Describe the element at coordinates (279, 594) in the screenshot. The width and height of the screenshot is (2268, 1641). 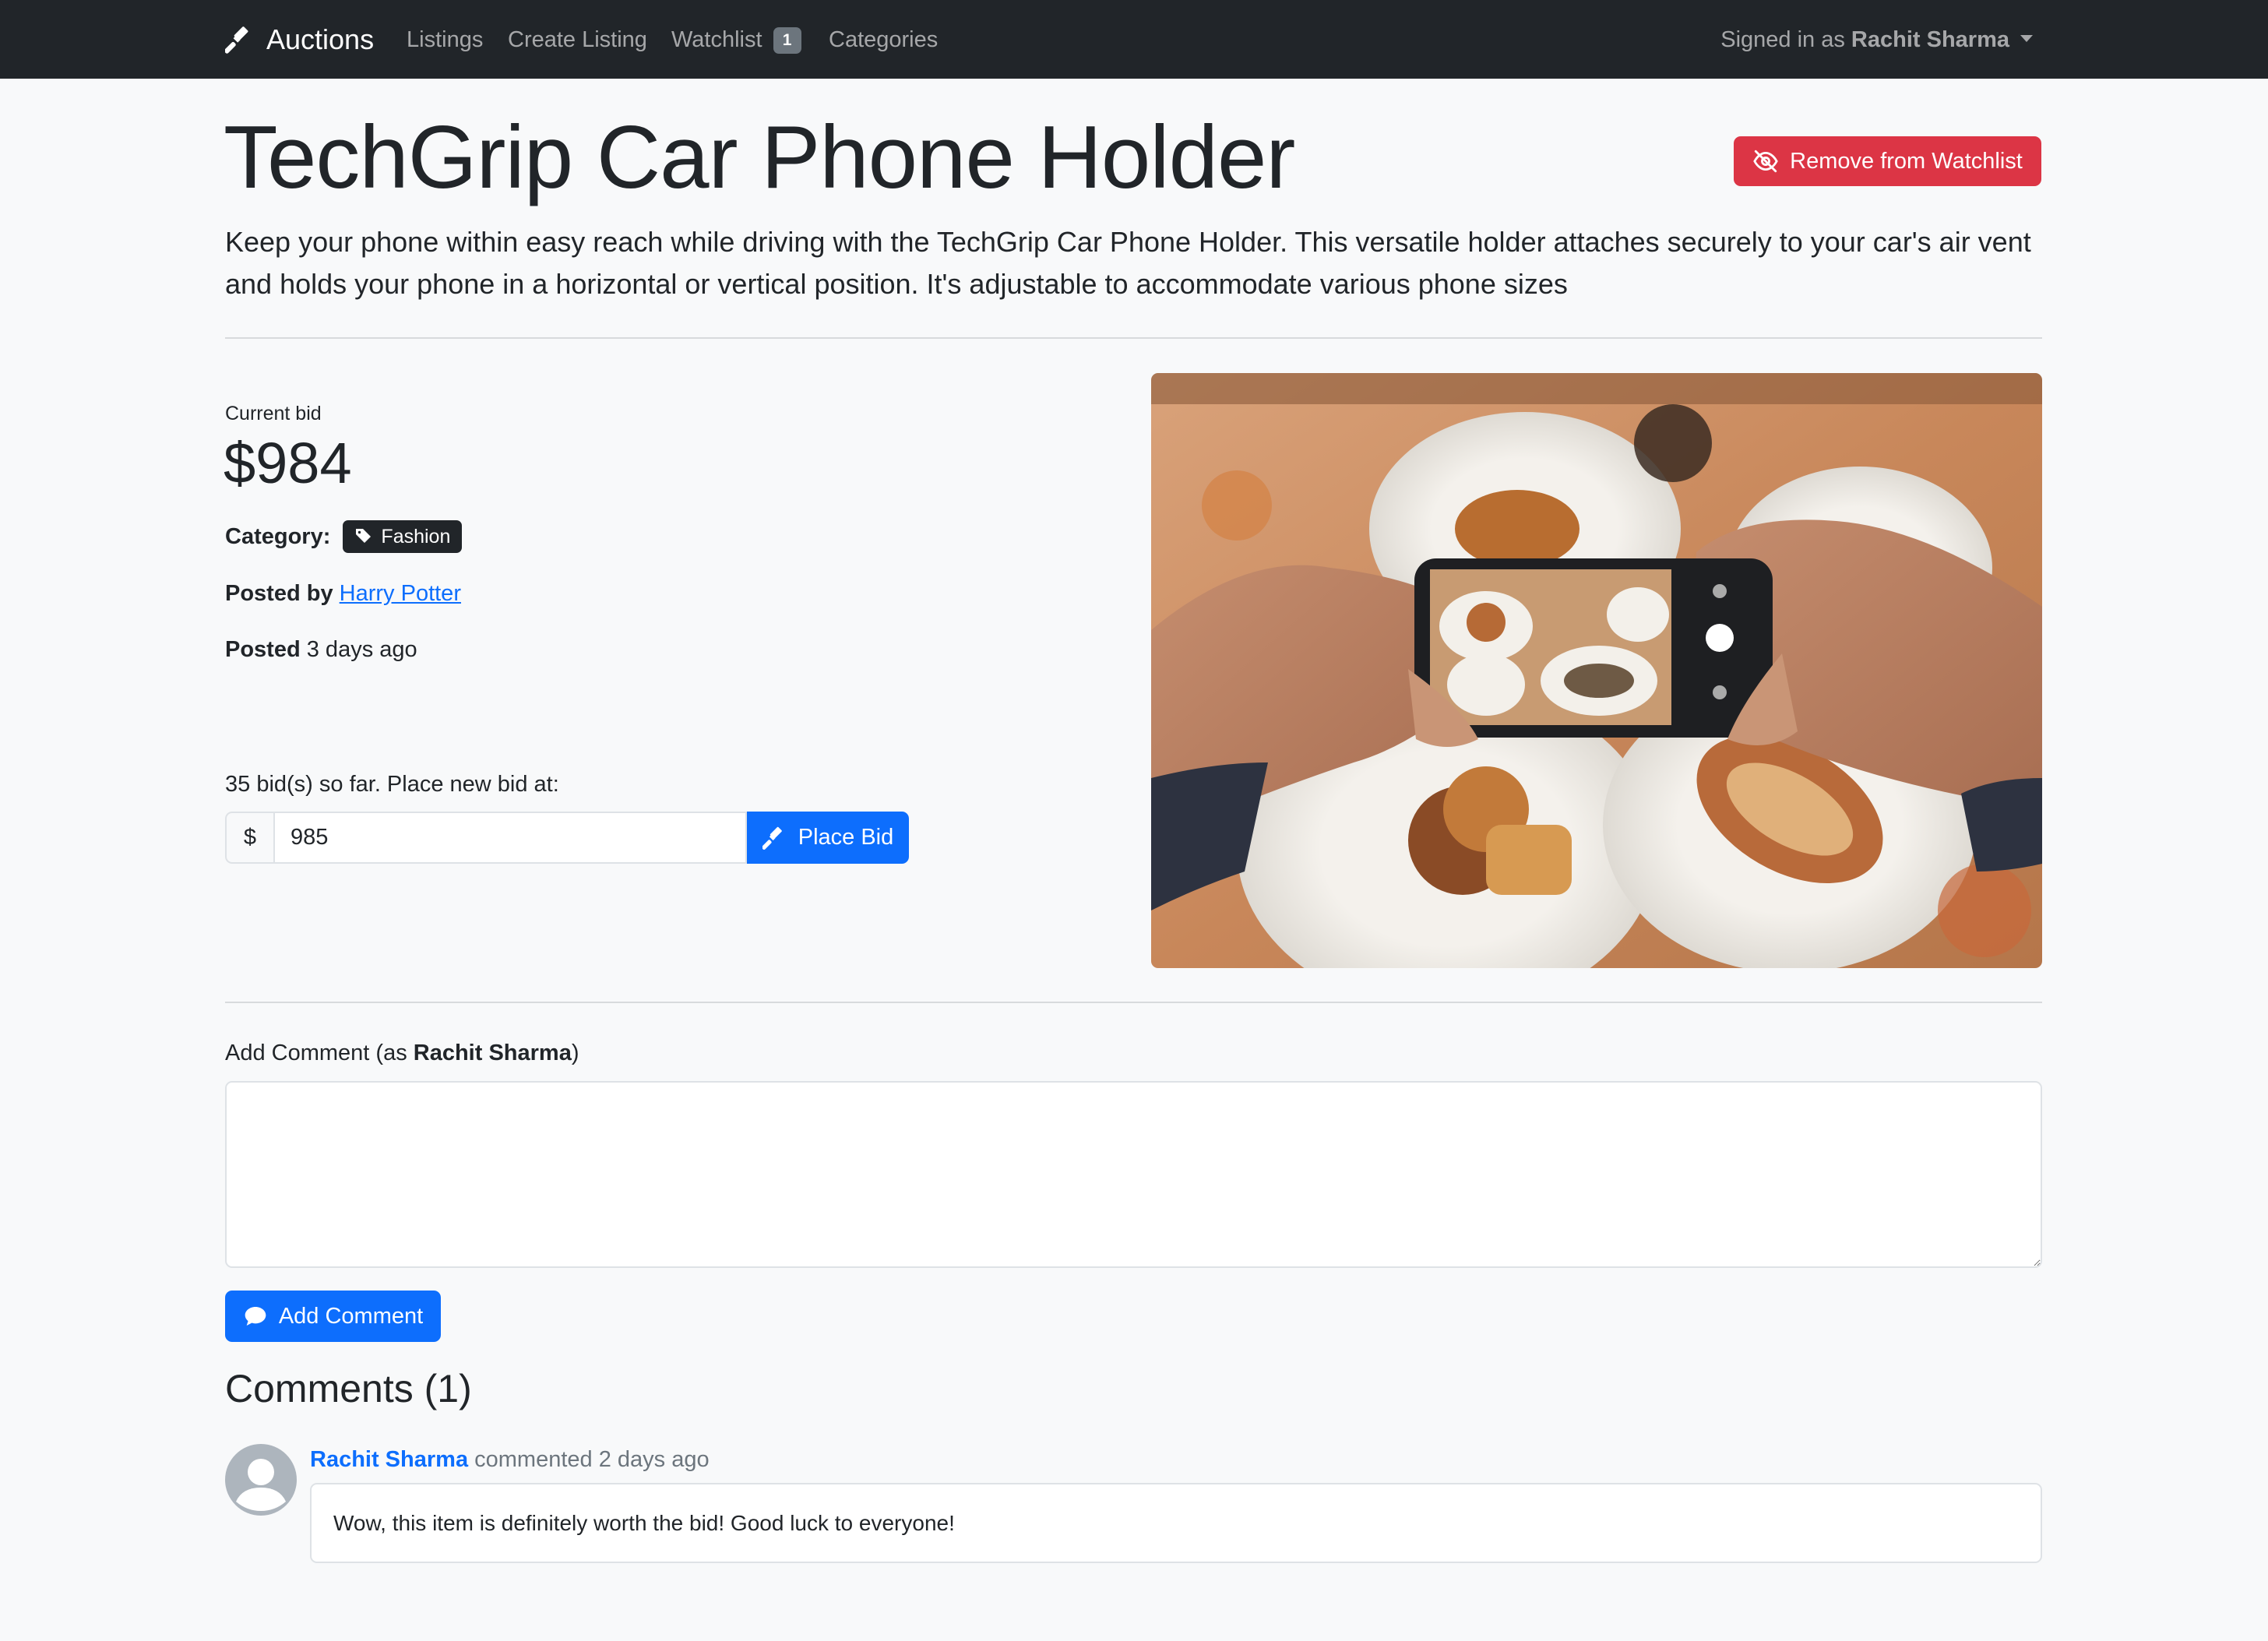
I see `posted-by-label: Posted by` at that location.